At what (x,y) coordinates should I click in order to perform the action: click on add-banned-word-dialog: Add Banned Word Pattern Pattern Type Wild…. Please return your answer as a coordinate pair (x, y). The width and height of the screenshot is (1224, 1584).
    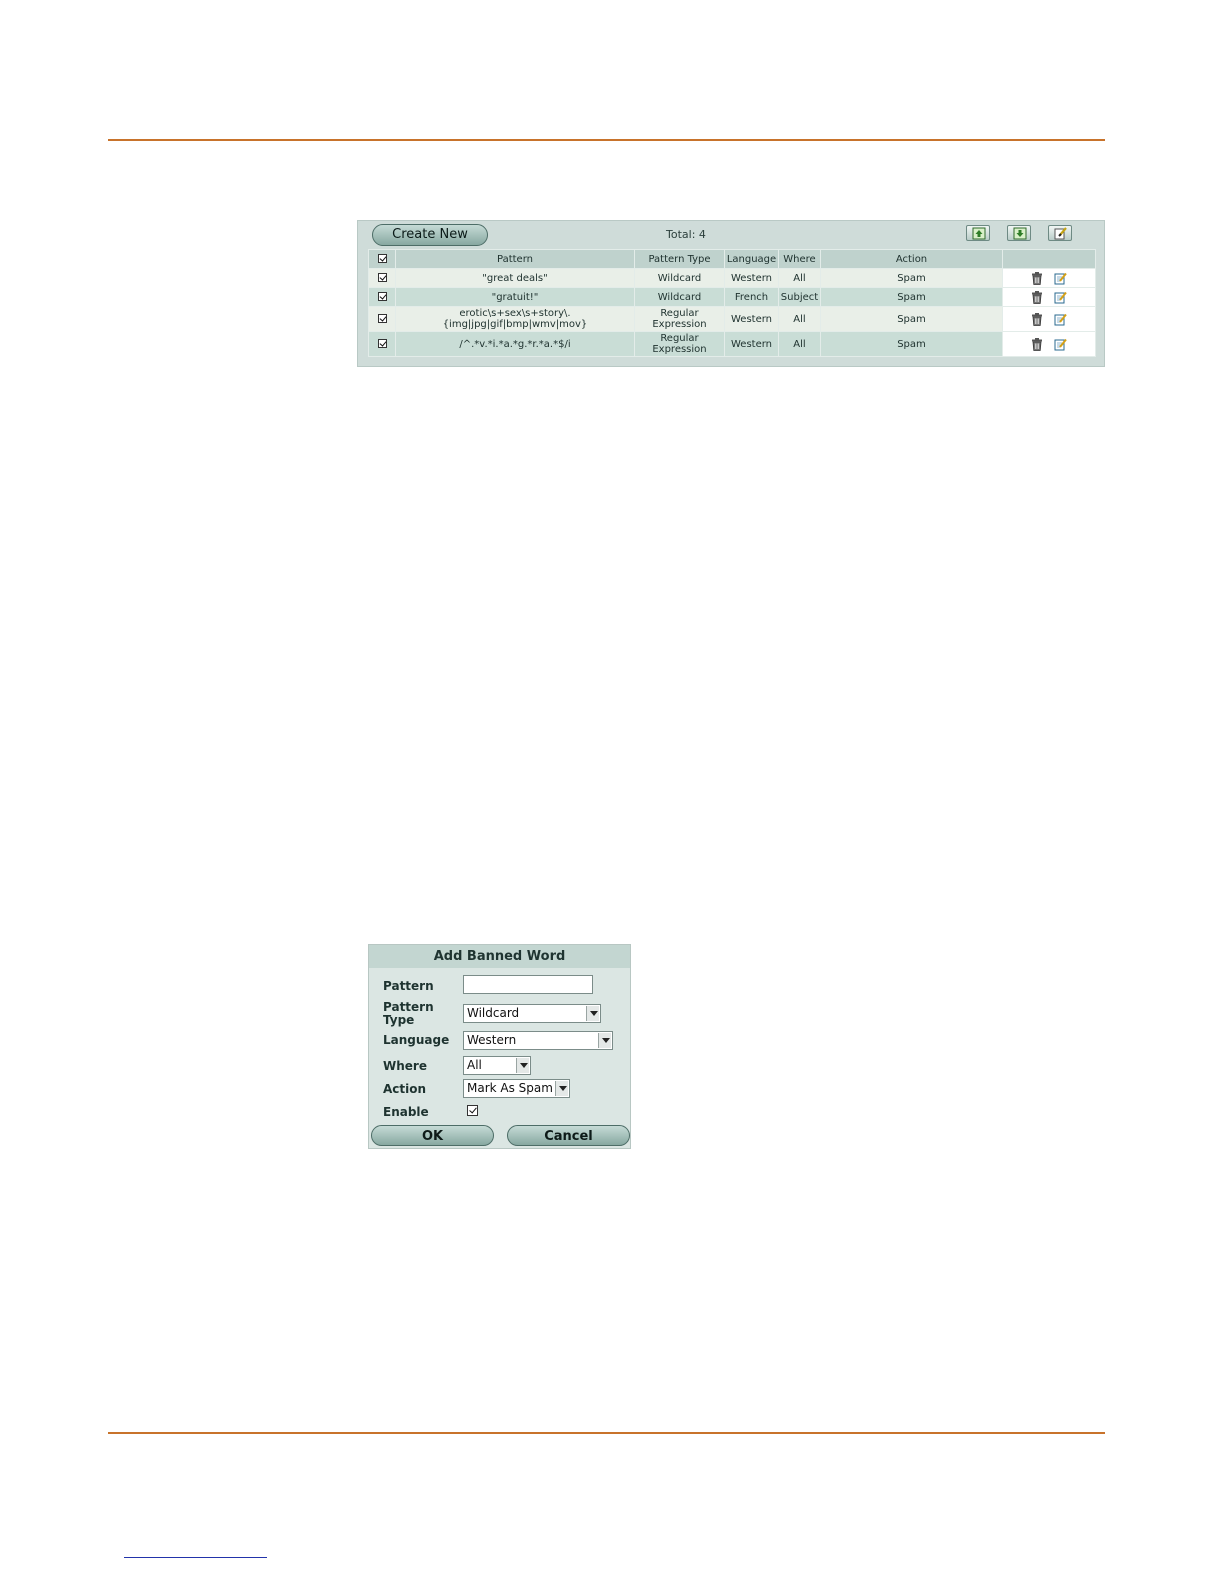
    Looking at the image, I should click on (499, 1046).